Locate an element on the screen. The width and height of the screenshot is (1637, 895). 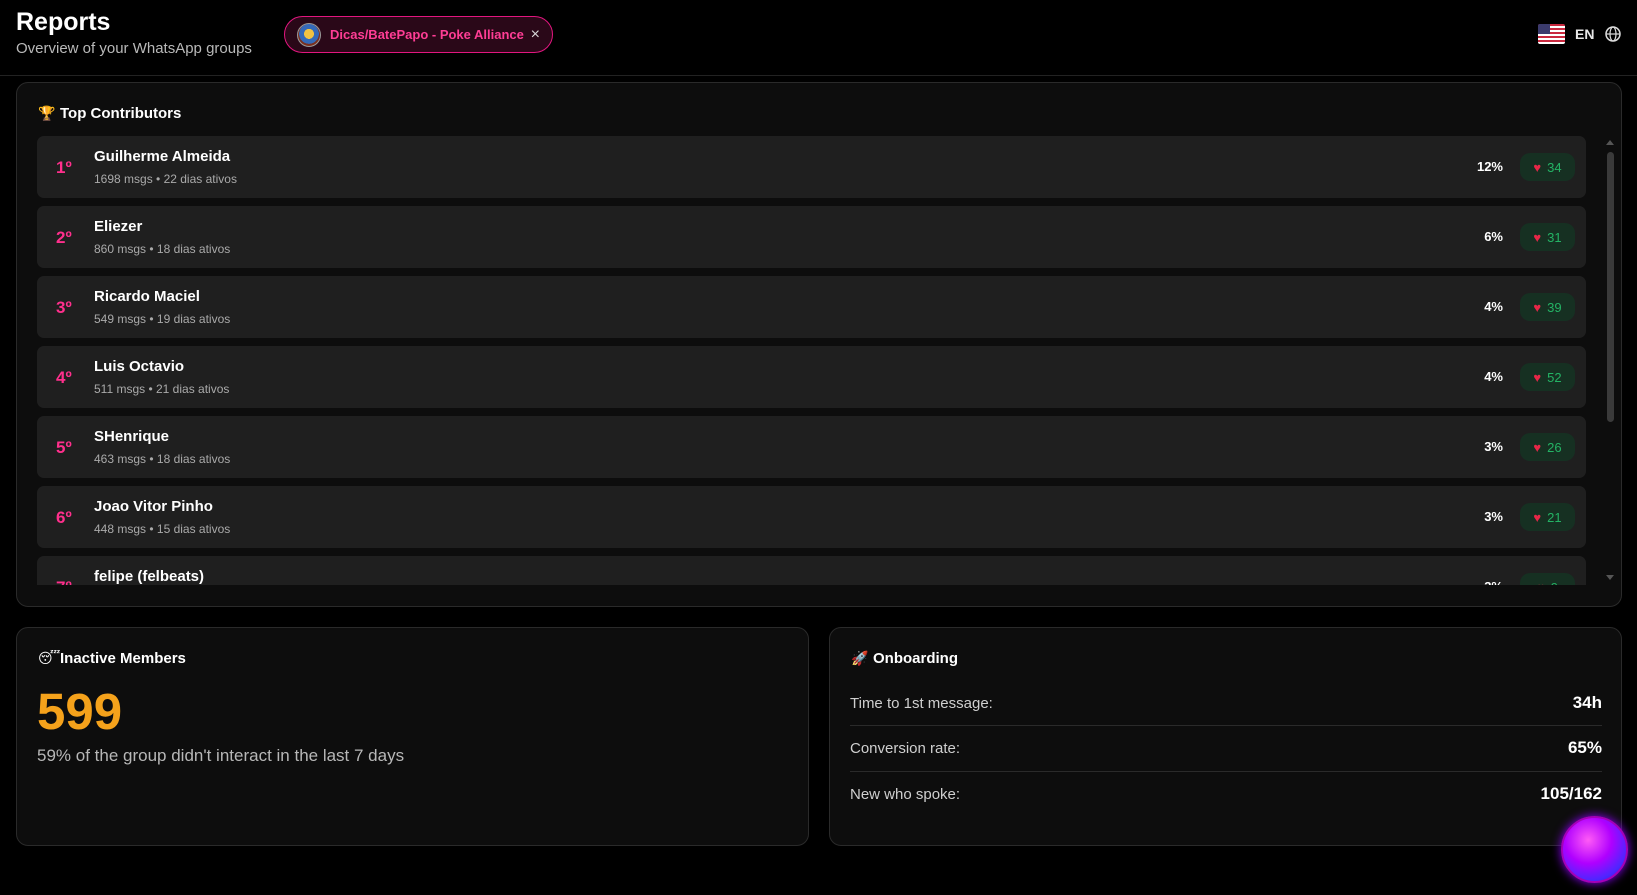
likes-badge: ♥ 52 is located at coordinates (1547, 377).